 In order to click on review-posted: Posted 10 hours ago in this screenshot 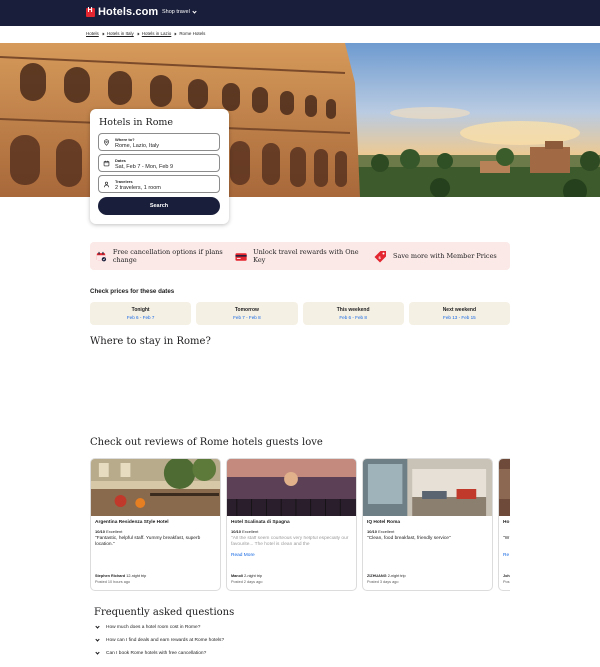, I will do `click(113, 582)`.